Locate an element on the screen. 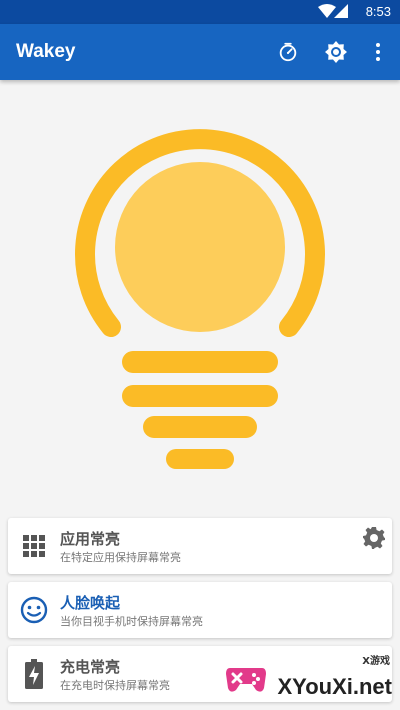 The height and width of the screenshot is (710, 400). bulb-glow-icon is located at coordinates (200, 247).